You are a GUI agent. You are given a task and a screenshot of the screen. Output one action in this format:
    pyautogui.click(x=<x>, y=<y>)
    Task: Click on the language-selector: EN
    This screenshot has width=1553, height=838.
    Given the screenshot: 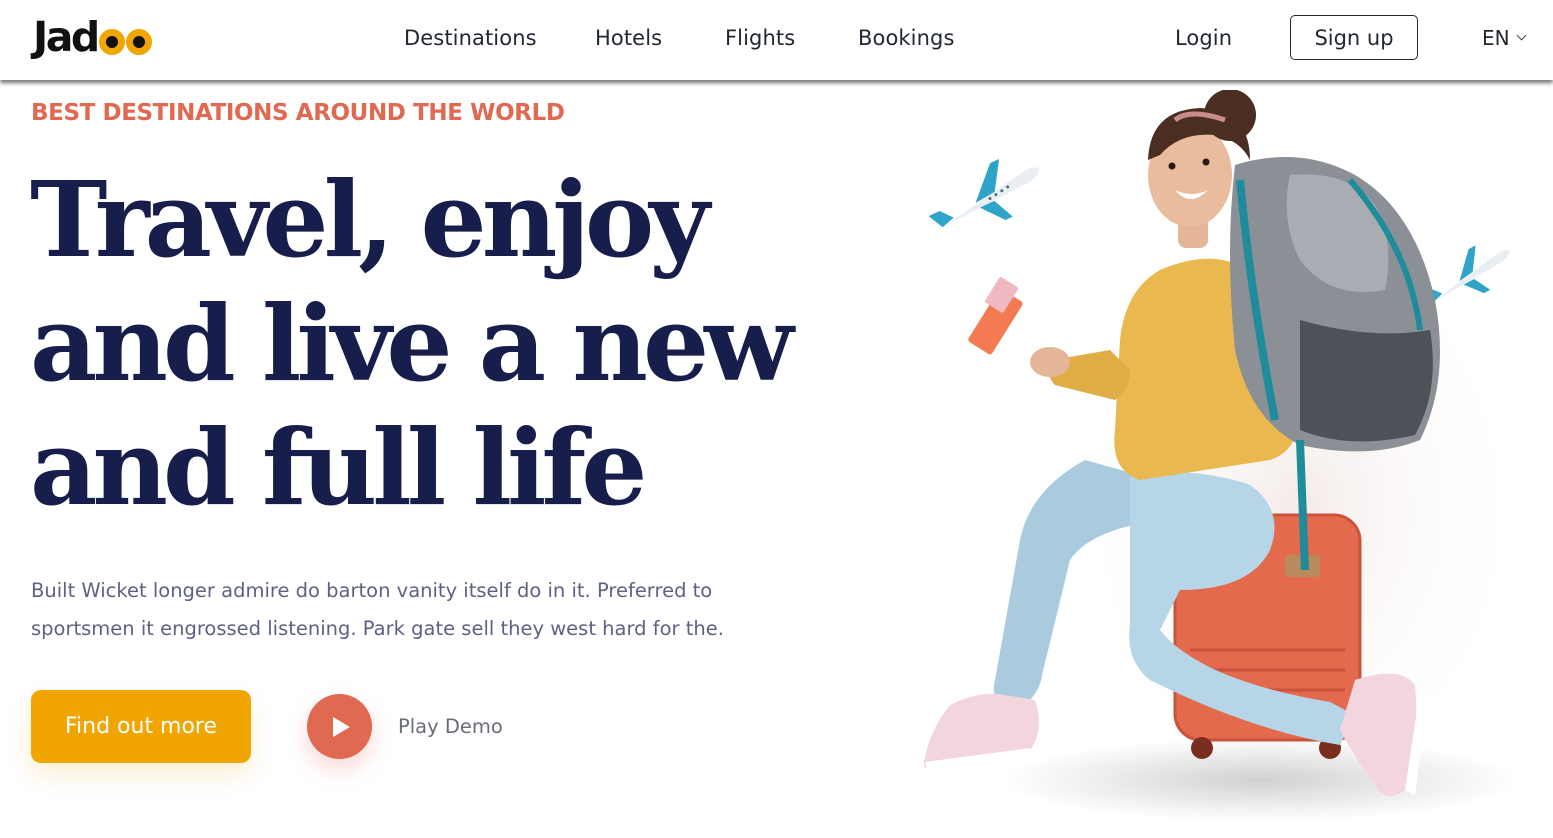 What is the action you would take?
    pyautogui.click(x=1504, y=38)
    